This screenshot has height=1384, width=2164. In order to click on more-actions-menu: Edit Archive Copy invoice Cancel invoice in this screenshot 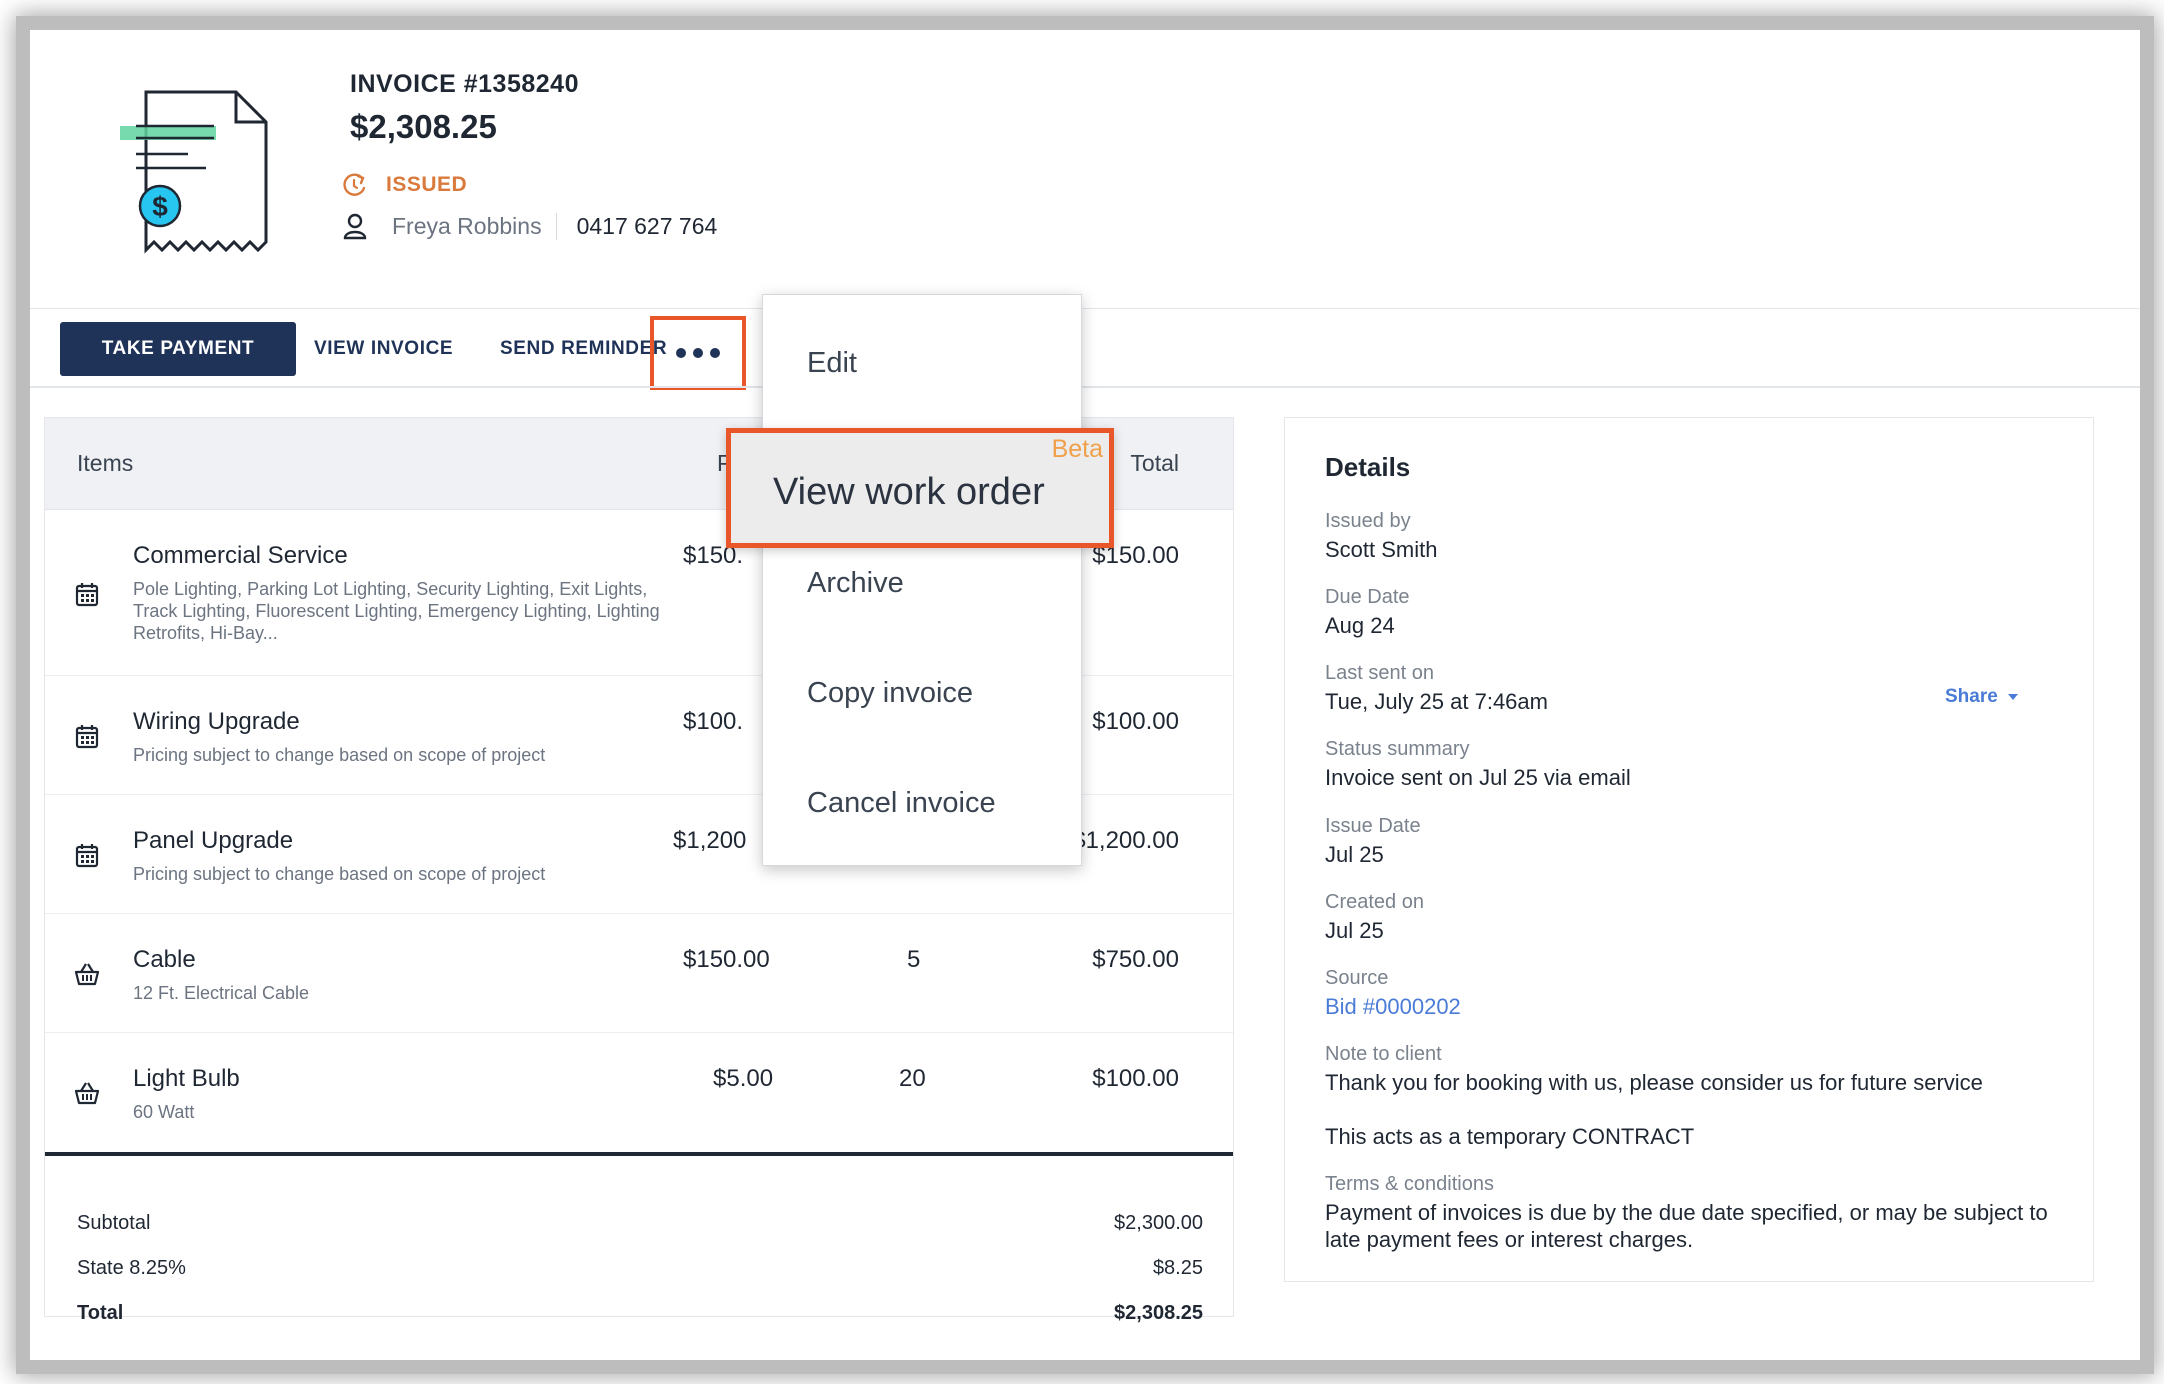, I will do `click(922, 580)`.